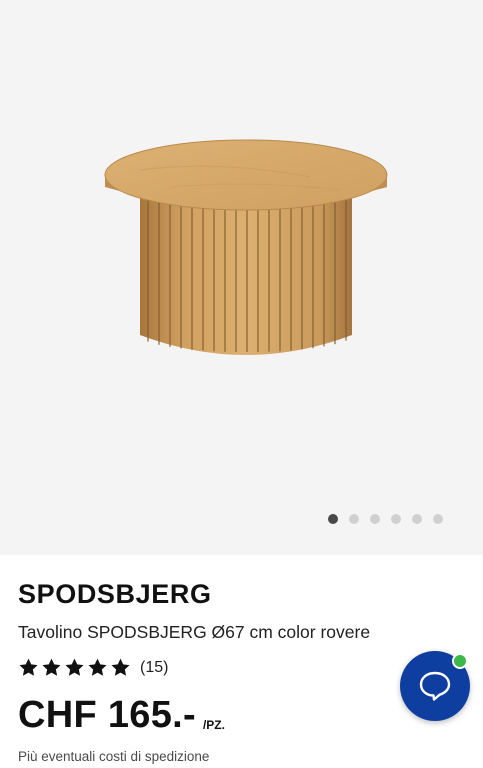  What do you see at coordinates (154, 668) in the screenshot?
I see `review-count: (15)` at bounding box center [154, 668].